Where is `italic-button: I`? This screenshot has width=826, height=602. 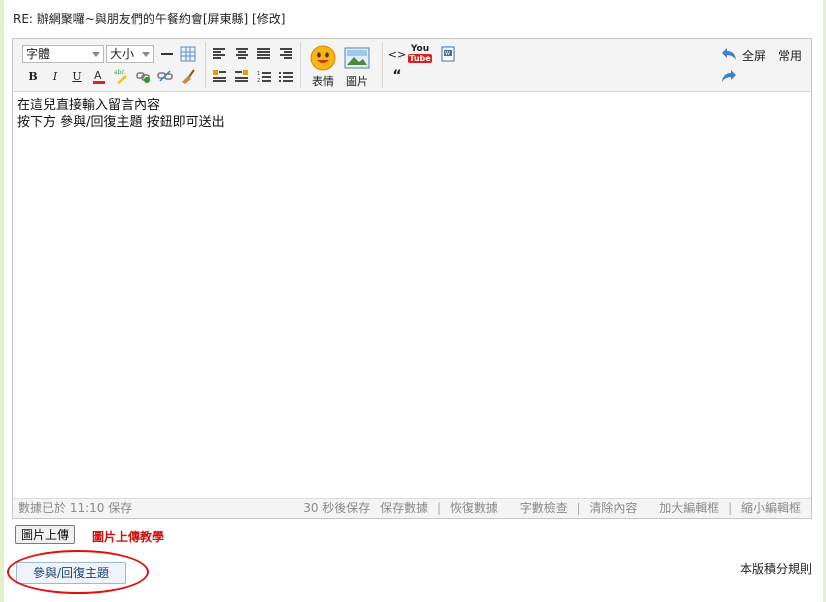
italic-button: I is located at coordinates (55, 76).